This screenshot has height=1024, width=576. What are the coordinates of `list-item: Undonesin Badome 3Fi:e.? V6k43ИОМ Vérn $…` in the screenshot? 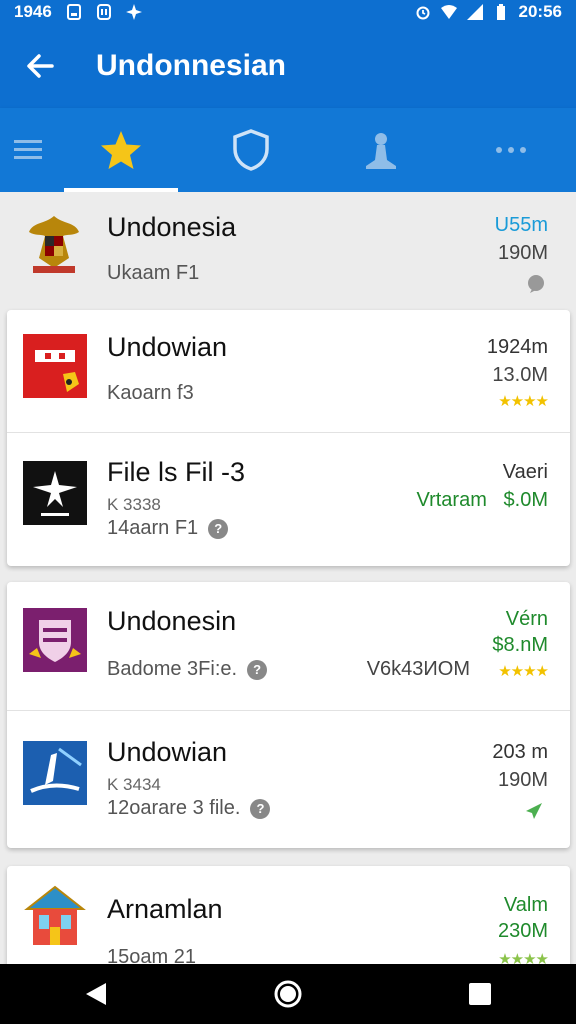 It's located at (288, 646).